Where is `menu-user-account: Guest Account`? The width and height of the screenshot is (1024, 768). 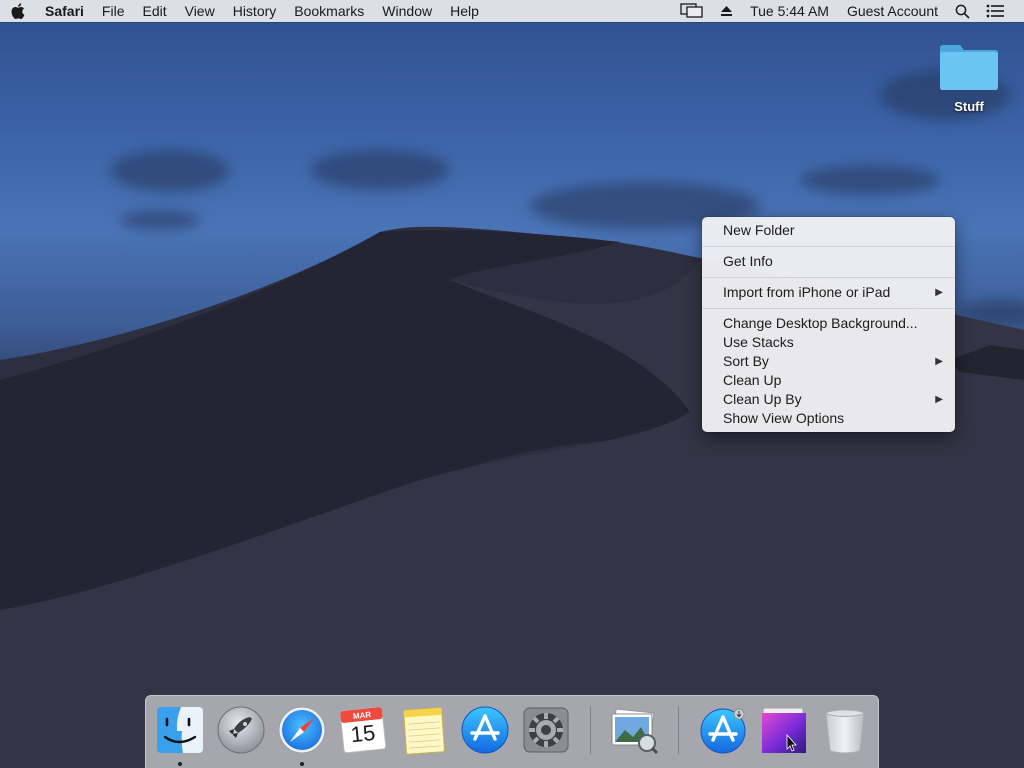 menu-user-account: Guest Account is located at coordinates (892, 11).